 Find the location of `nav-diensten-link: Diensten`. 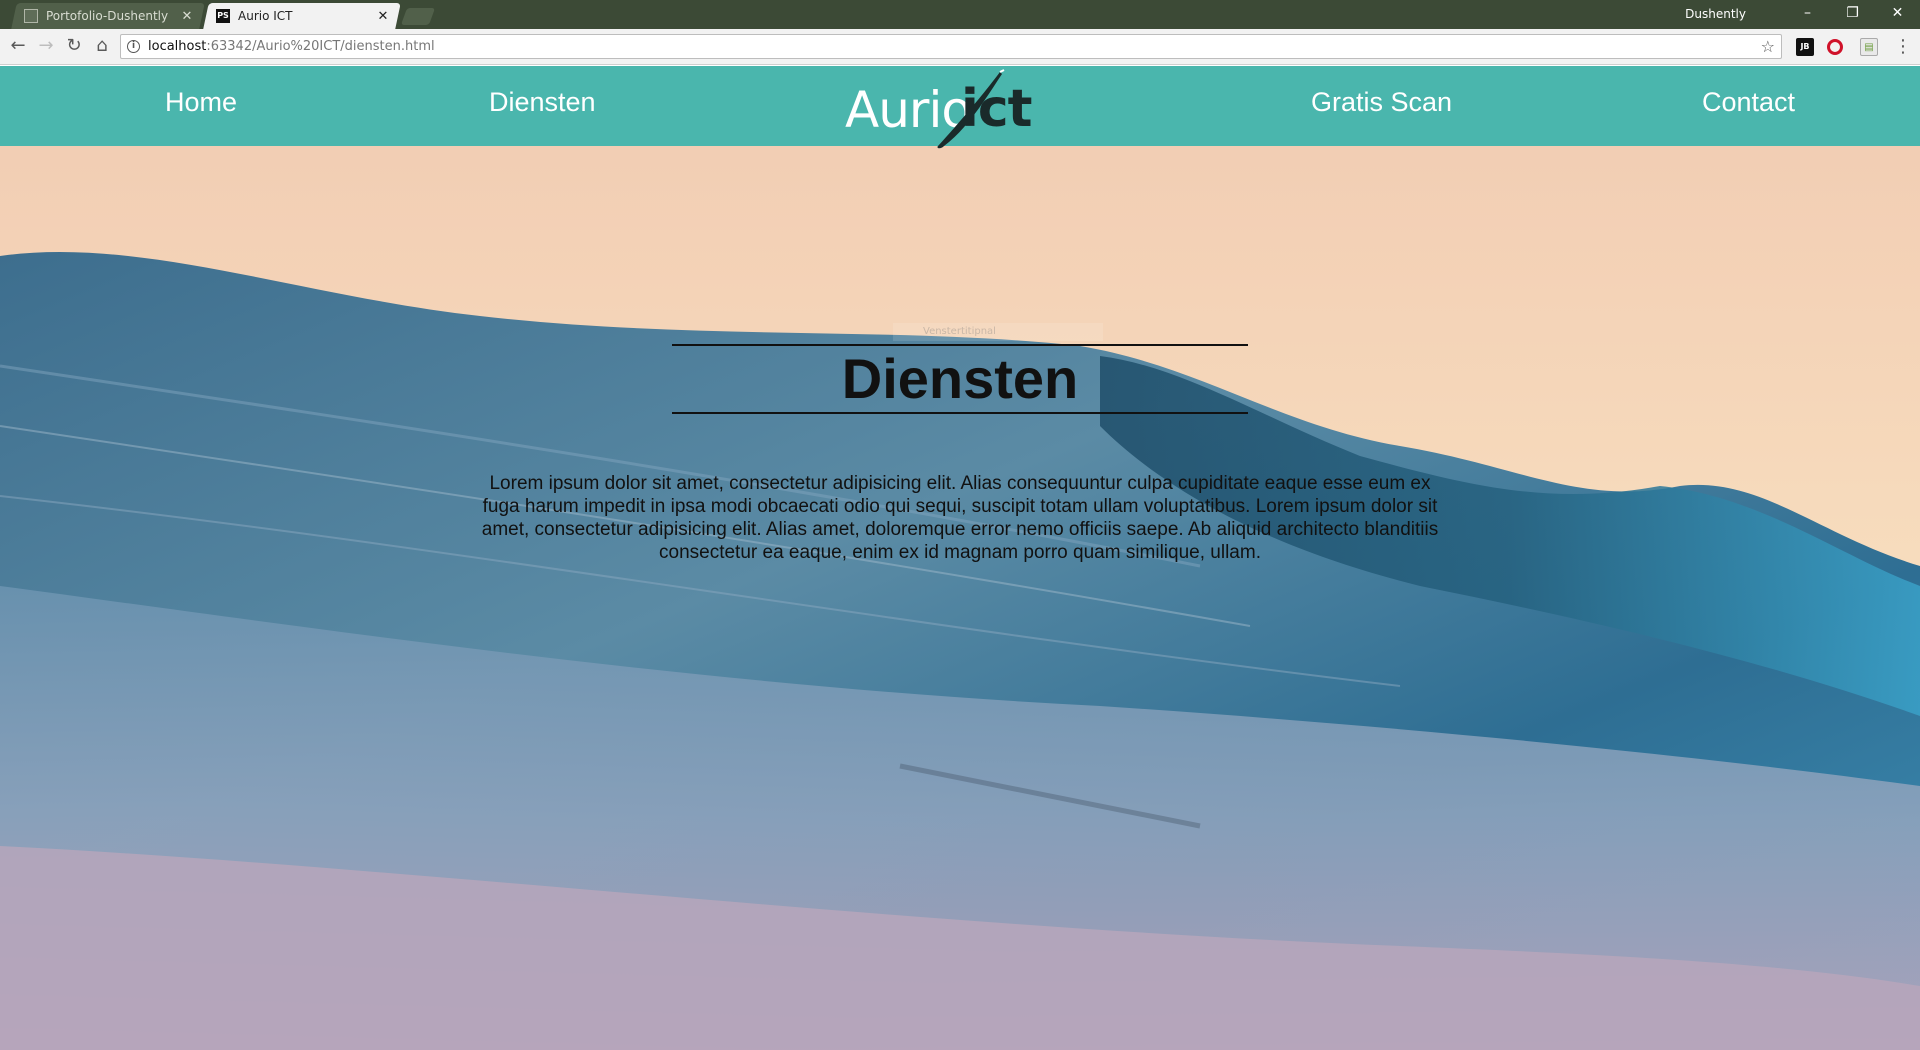

nav-diensten-link: Diensten is located at coordinates (542, 102).